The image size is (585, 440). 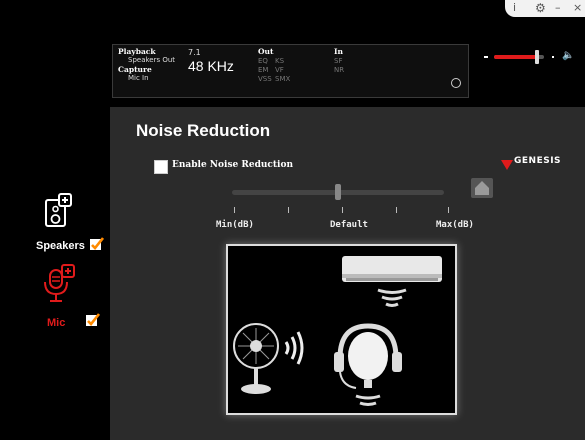 I want to click on out-label: Out, so click(x=266, y=51).